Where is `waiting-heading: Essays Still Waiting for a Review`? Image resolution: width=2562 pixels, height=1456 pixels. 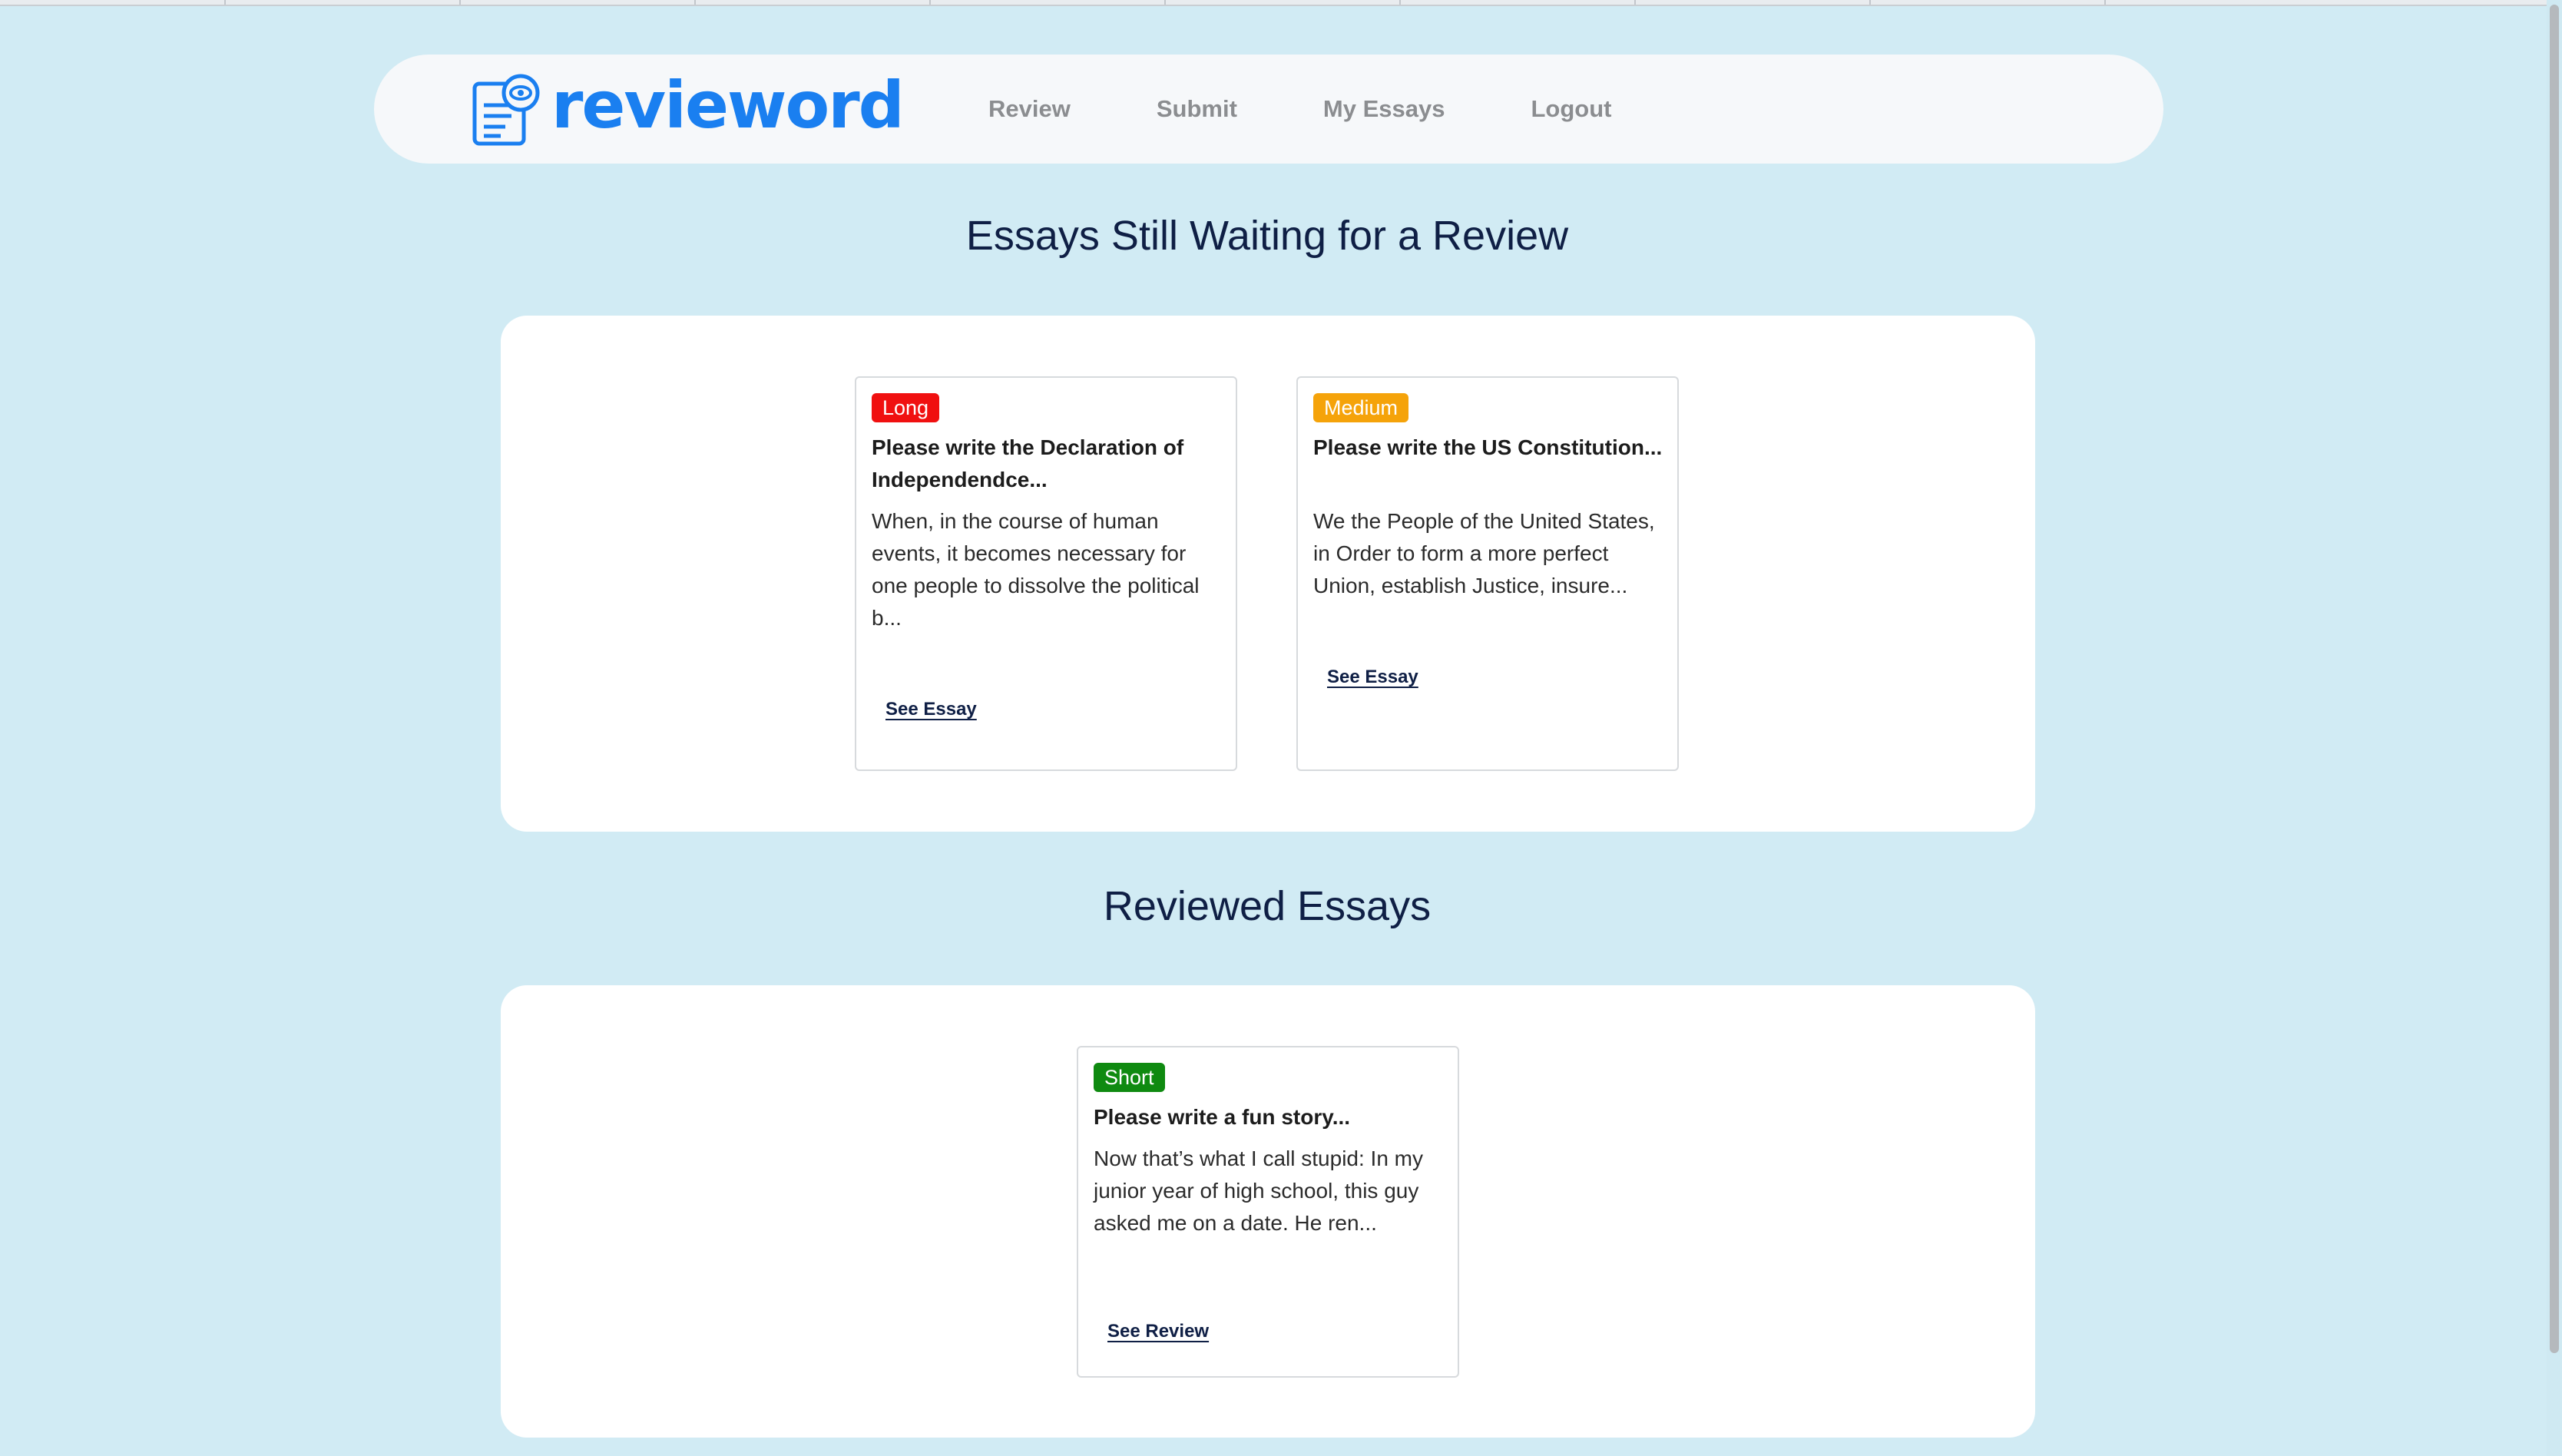 waiting-heading: Essays Still Waiting for a Review is located at coordinates (1267, 236).